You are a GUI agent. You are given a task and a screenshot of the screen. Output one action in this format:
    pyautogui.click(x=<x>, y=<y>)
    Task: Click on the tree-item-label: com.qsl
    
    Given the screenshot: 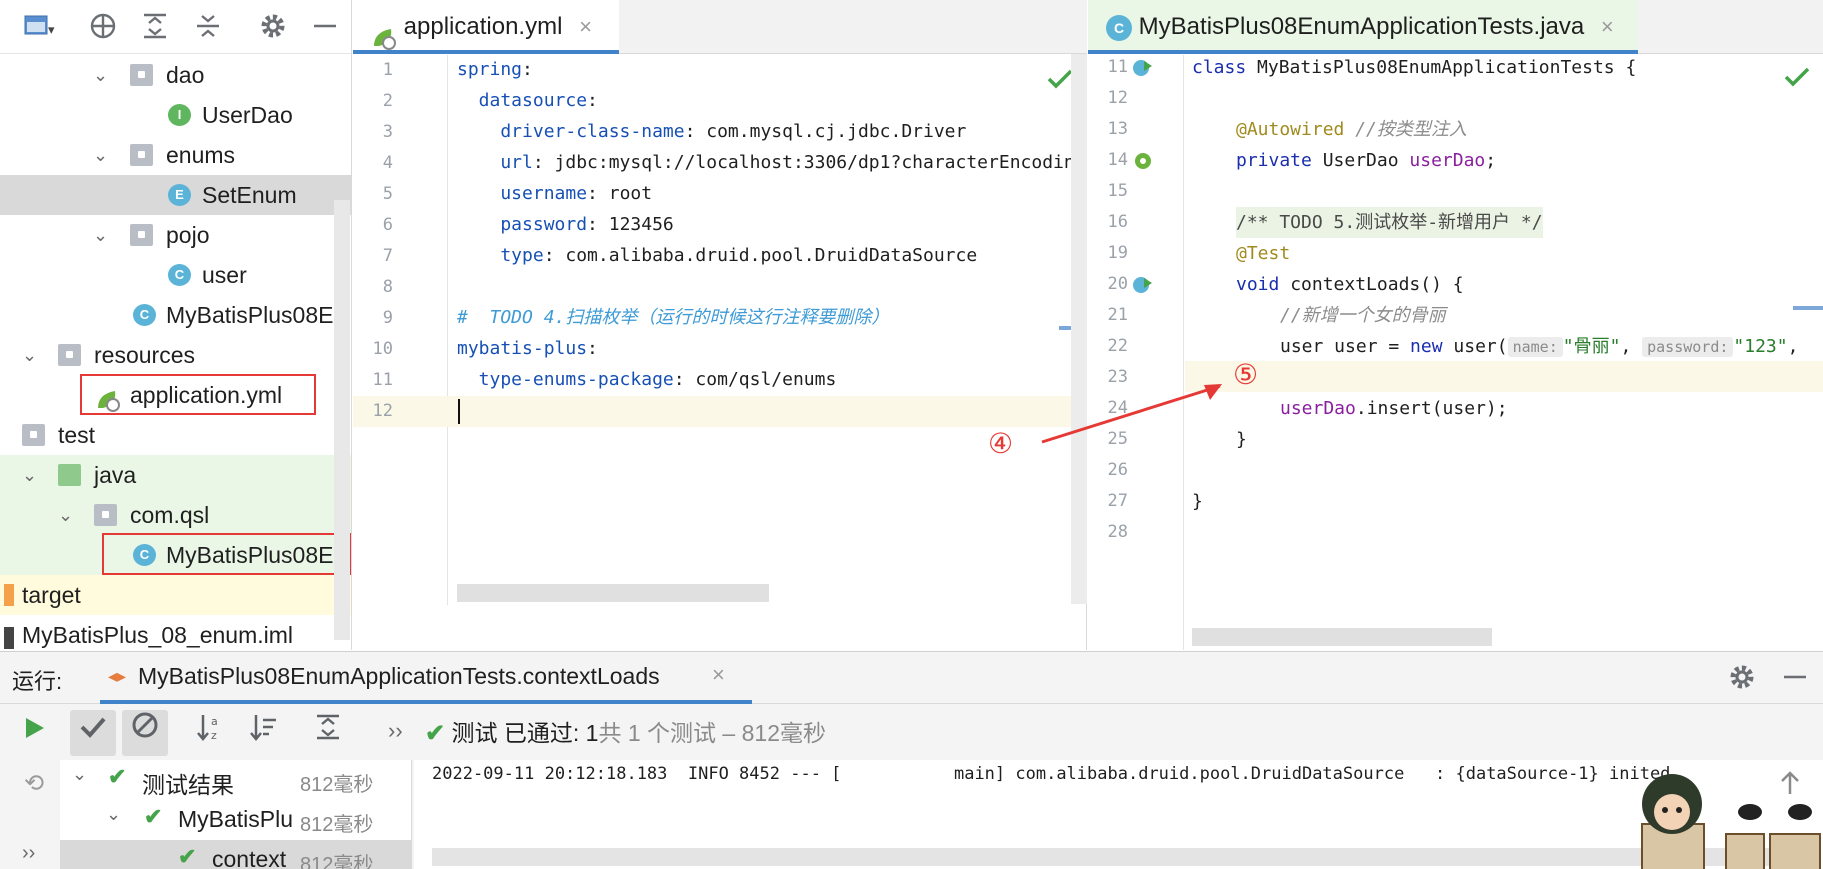 What is the action you would take?
    pyautogui.click(x=170, y=515)
    